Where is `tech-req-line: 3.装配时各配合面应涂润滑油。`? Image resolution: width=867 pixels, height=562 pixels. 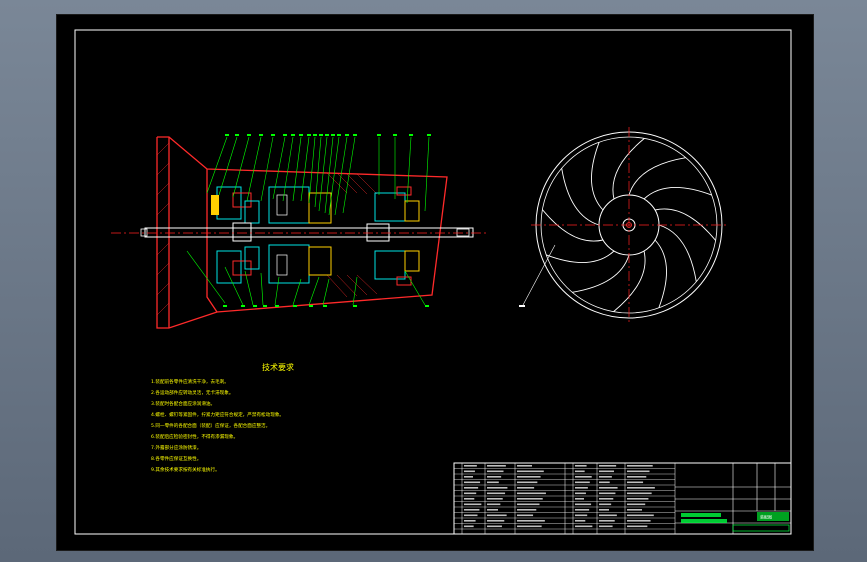 tech-req-line: 3.装配时各配合面应涂润滑油。 is located at coordinates (183, 403).